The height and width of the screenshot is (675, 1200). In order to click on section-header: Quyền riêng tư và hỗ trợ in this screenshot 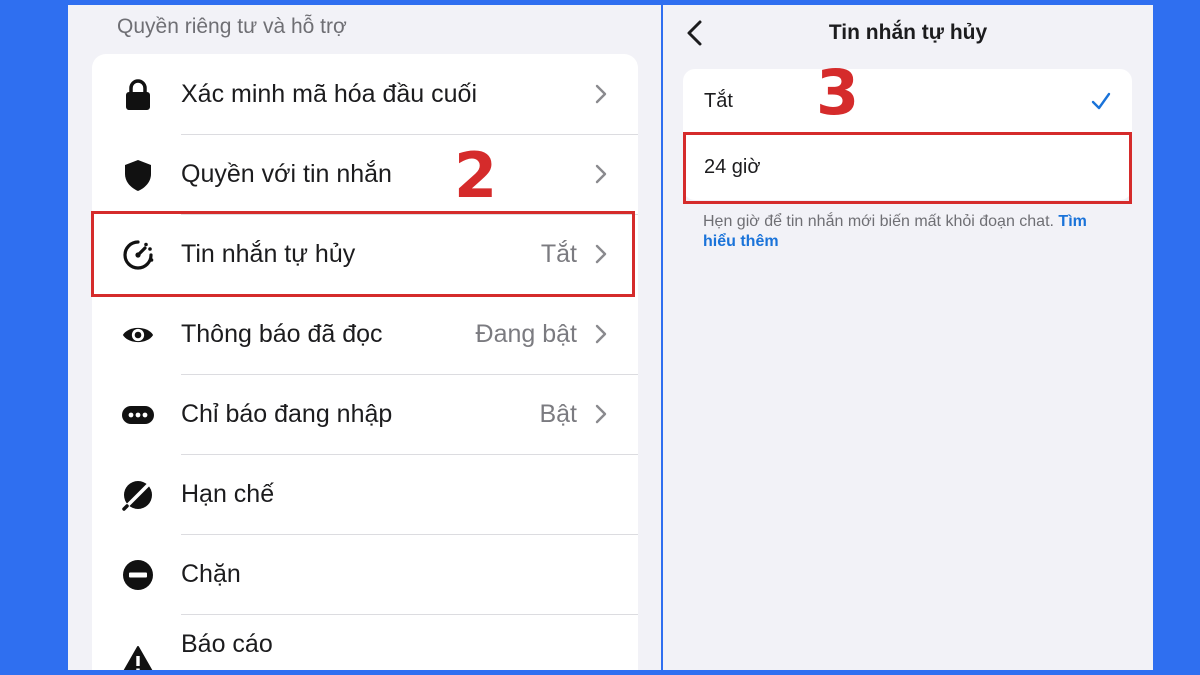, I will do `click(232, 26)`.